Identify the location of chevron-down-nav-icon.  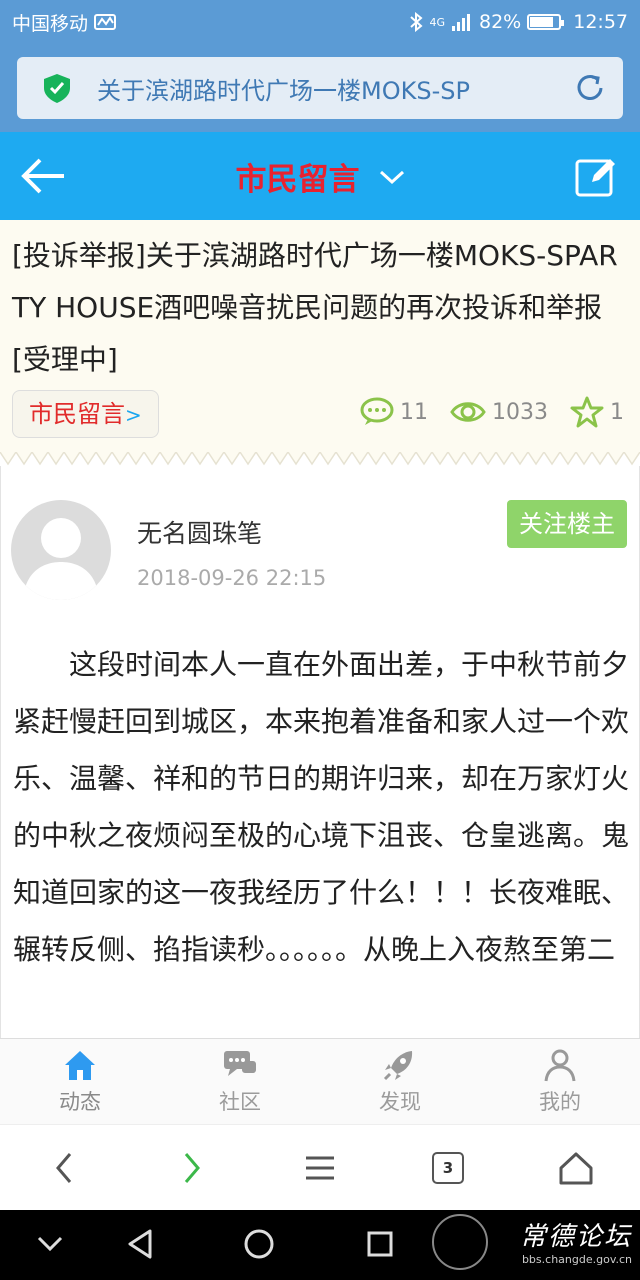
(50, 1244).